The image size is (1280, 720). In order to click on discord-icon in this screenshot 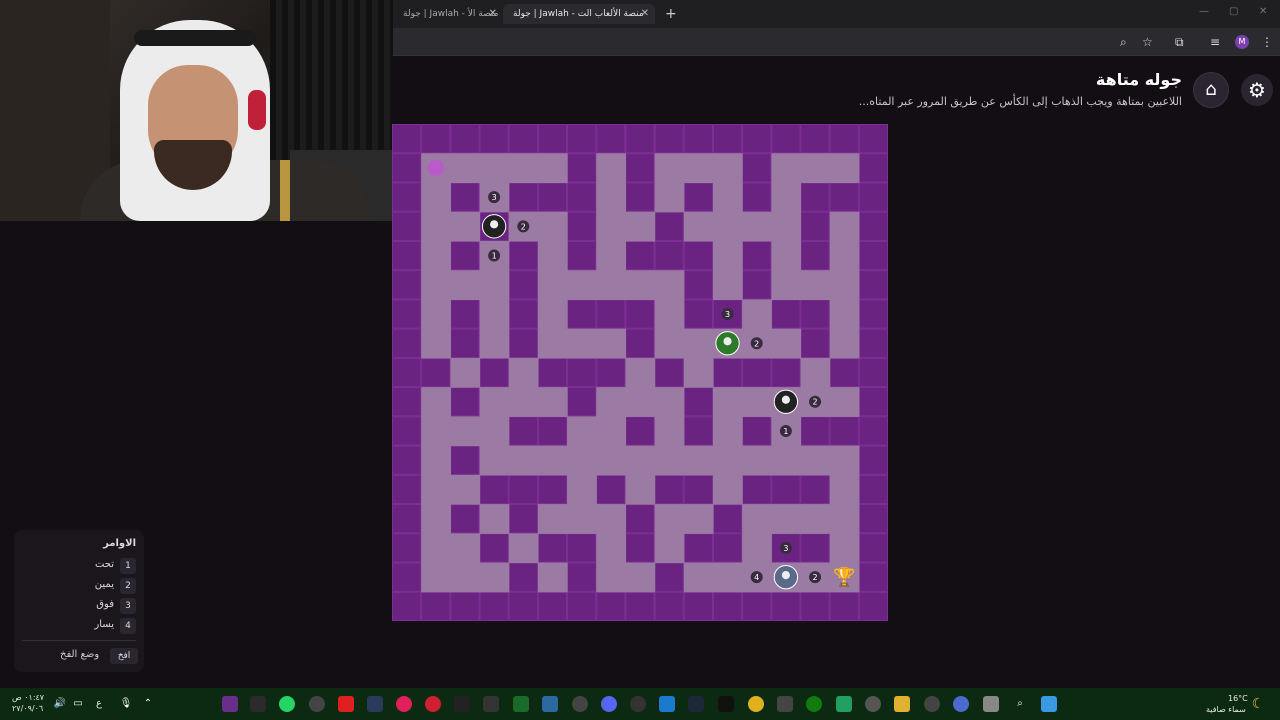, I will do `click(609, 704)`.